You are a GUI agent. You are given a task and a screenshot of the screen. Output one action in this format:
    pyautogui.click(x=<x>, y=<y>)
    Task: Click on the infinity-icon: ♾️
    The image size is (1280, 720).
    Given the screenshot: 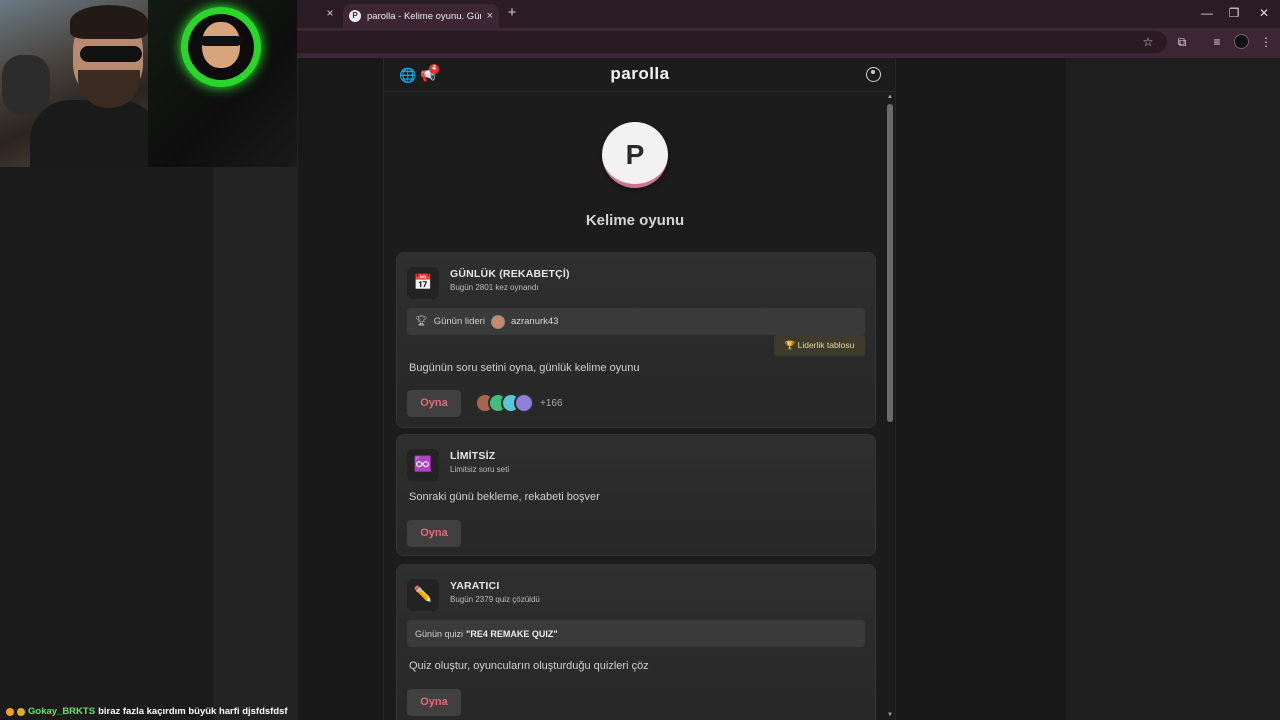 What is the action you would take?
    pyautogui.click(x=423, y=465)
    